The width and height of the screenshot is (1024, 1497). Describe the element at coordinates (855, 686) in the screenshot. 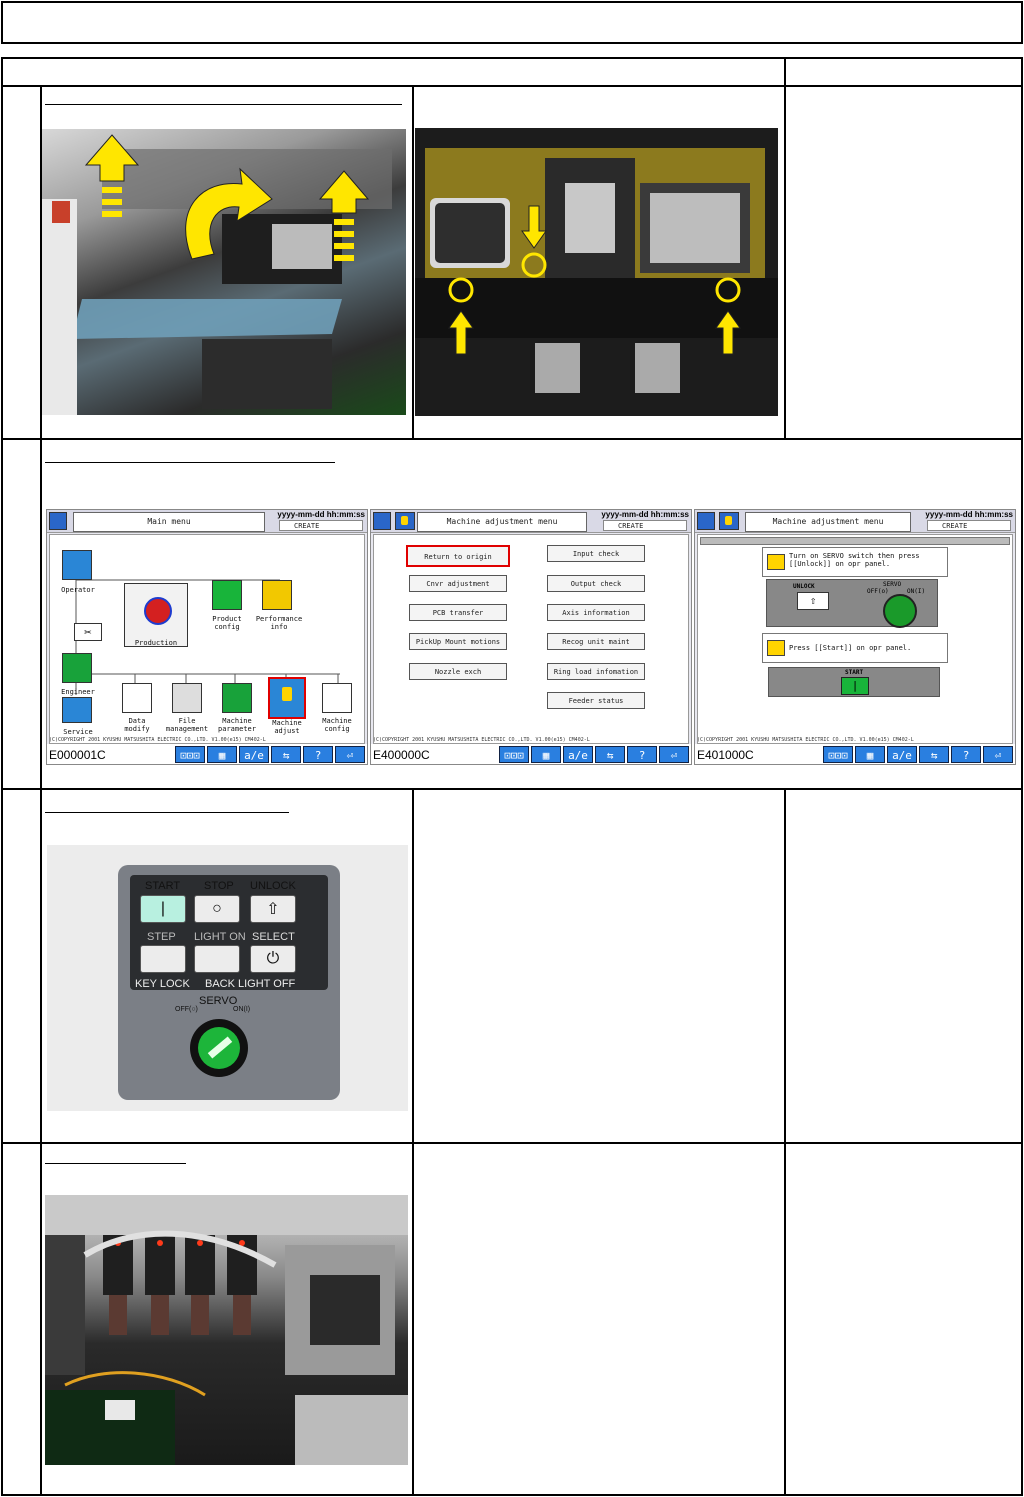

I see `start-key-icon: |` at that location.